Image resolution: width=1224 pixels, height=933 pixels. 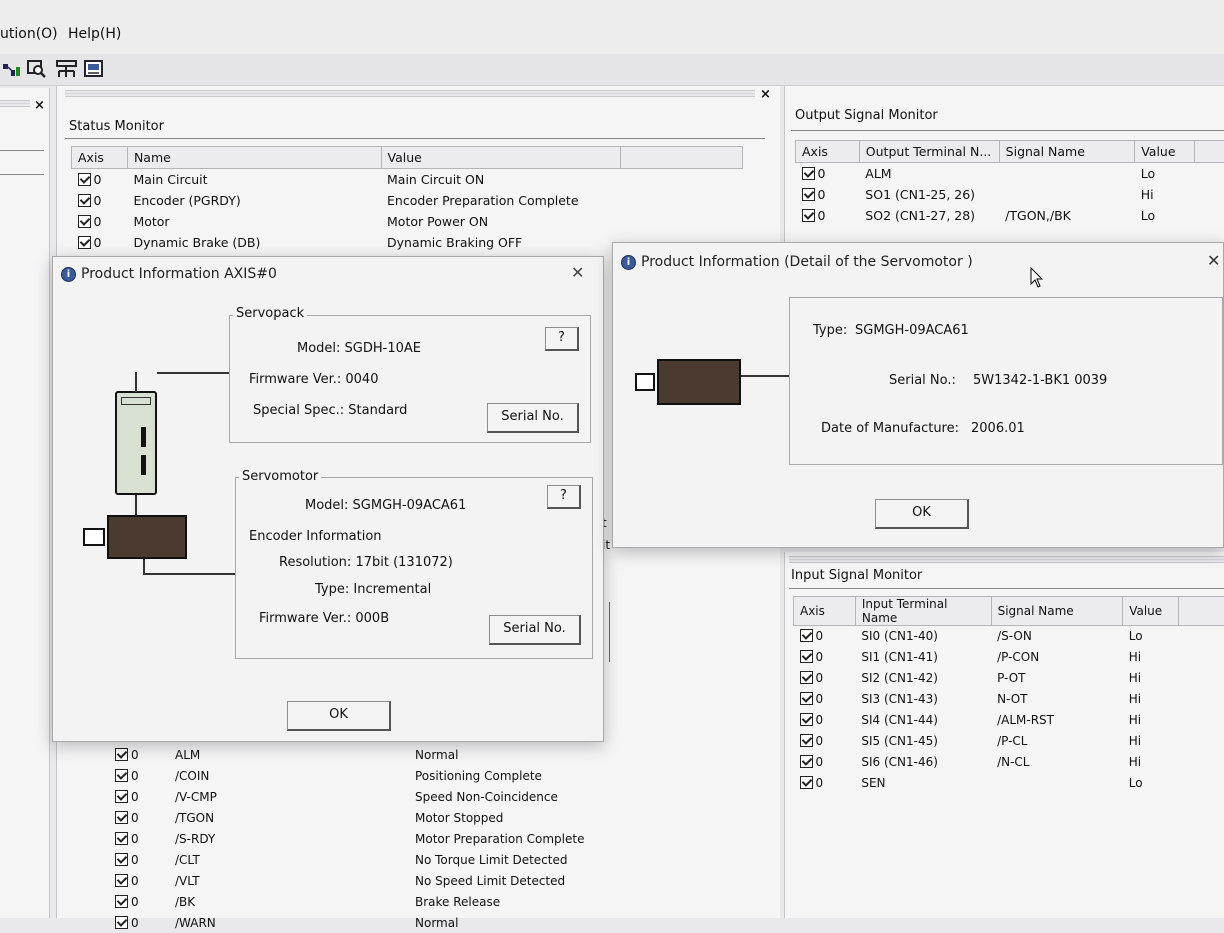 I want to click on menu-item-execution: ution(O), so click(x=29, y=34).